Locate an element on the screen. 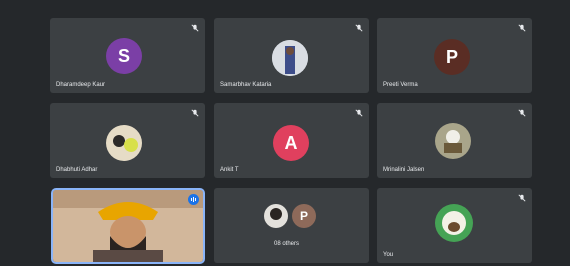 This screenshot has width=570, height=266. participant-tile-6: Mrinalini Jalsen is located at coordinates (454, 140).